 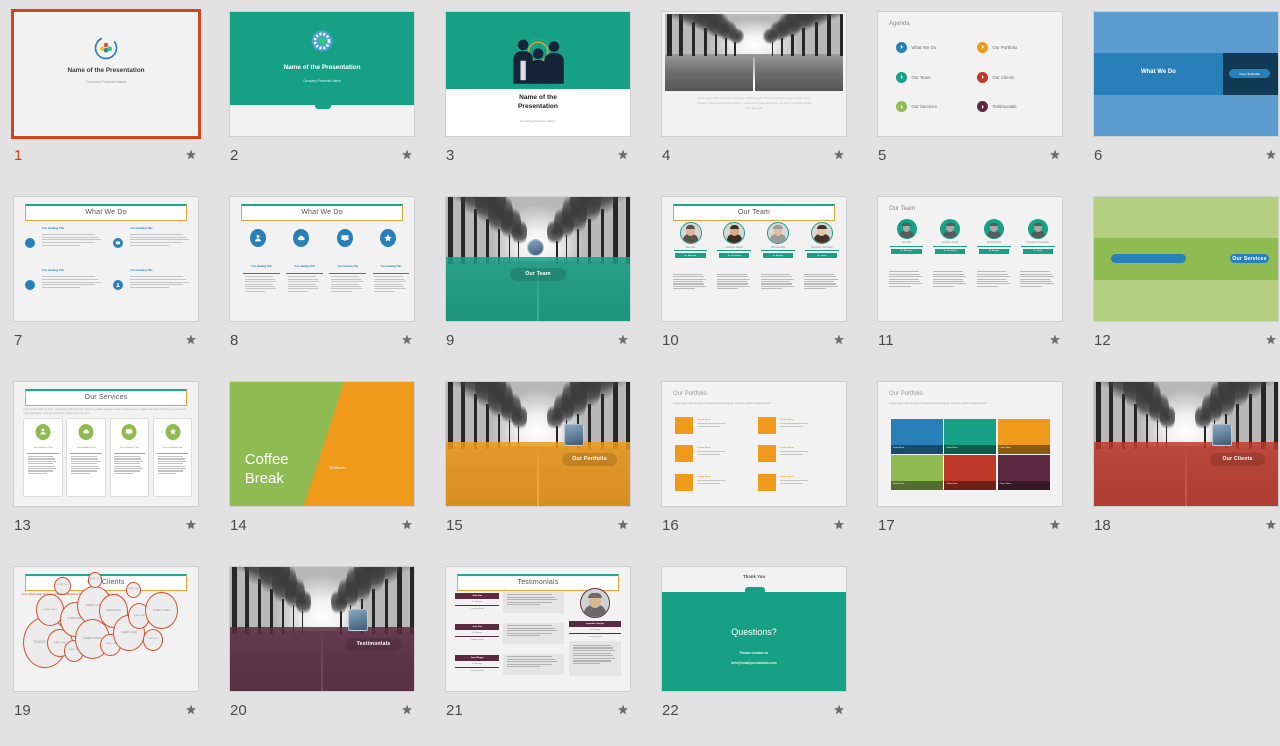 I want to click on slide-thumbnail: Our Services, so click(x=1186, y=259).